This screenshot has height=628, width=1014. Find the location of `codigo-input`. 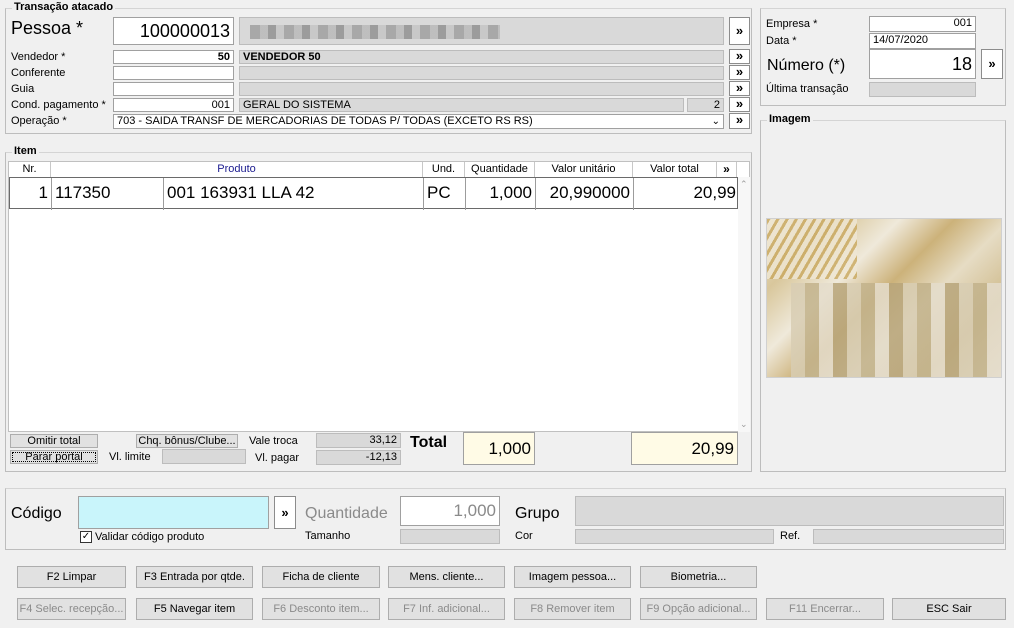

codigo-input is located at coordinates (173, 512).